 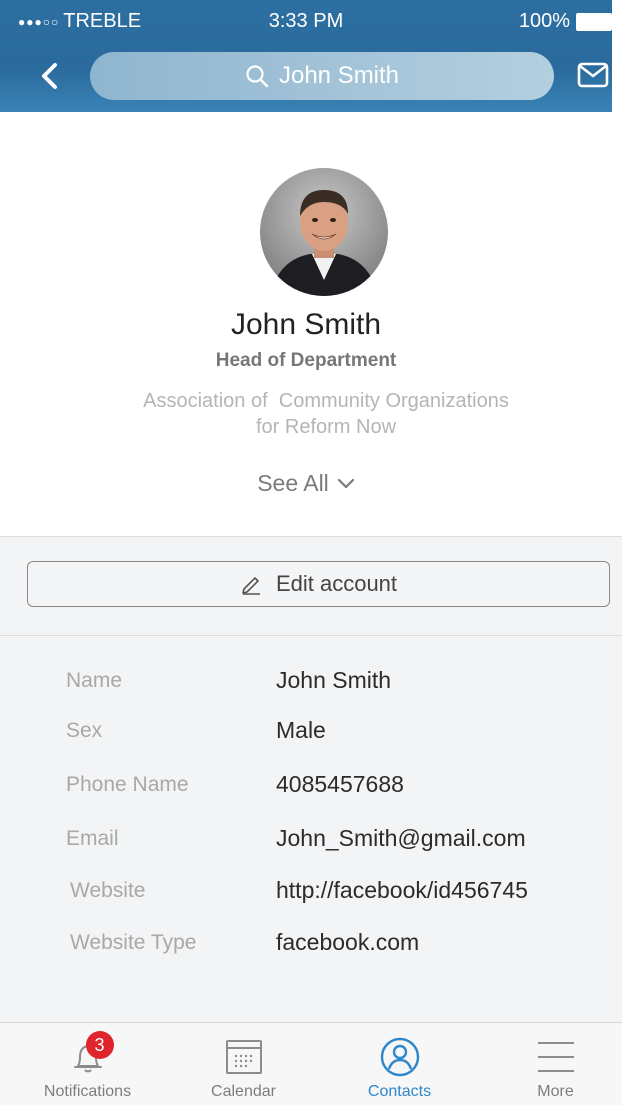 I want to click on detail-value: John_Smith@gmail.com, so click(x=401, y=838).